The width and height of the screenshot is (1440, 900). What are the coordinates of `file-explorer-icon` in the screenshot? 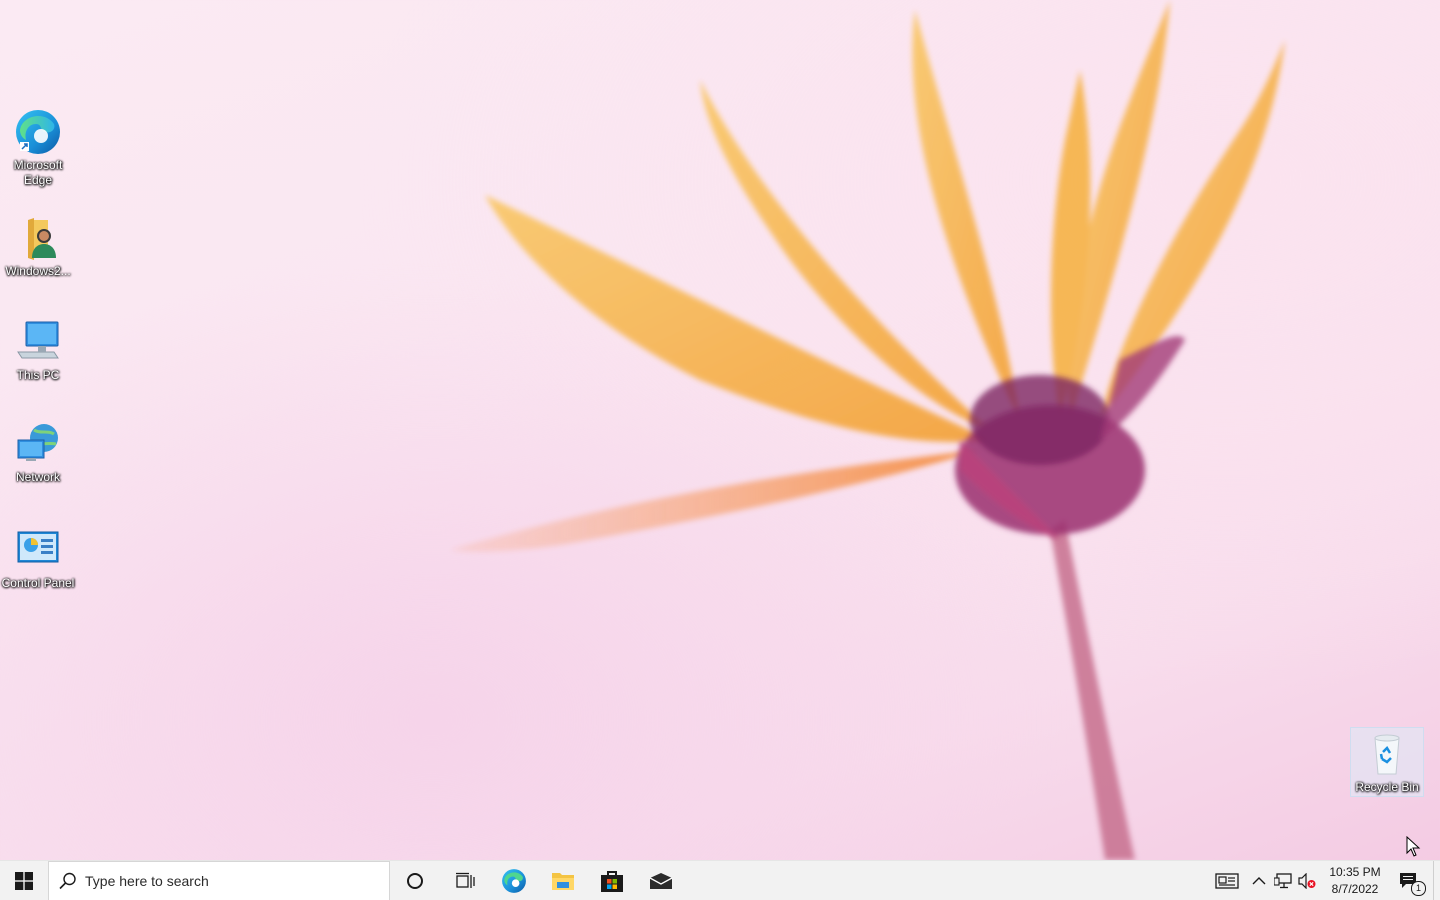 It's located at (562, 881).